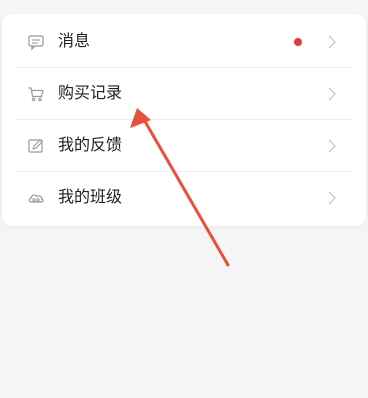  What do you see at coordinates (184, 146) in the screenshot?
I see `menu-item-feedback: 我的反馈` at bounding box center [184, 146].